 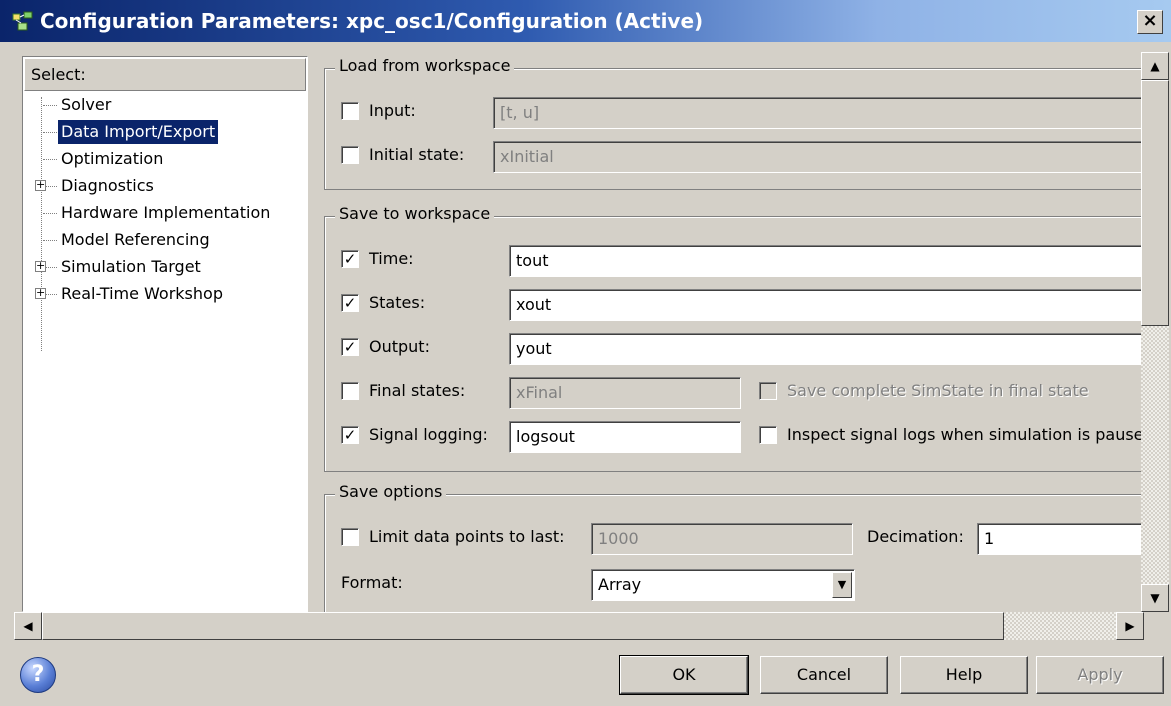 I want to click on initial-state-label: Initial state:, so click(x=417, y=154).